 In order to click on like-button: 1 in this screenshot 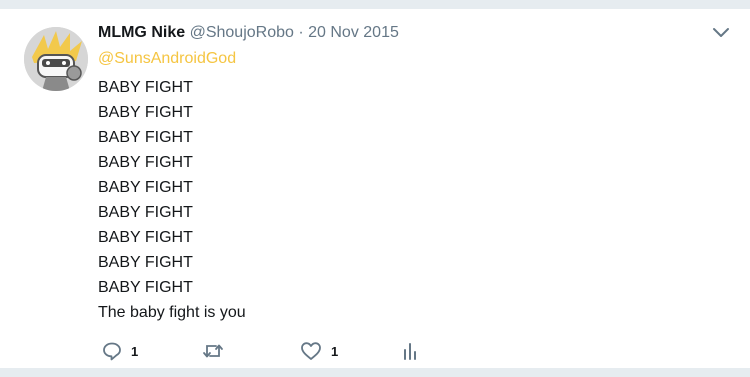, I will do `click(319, 351)`.